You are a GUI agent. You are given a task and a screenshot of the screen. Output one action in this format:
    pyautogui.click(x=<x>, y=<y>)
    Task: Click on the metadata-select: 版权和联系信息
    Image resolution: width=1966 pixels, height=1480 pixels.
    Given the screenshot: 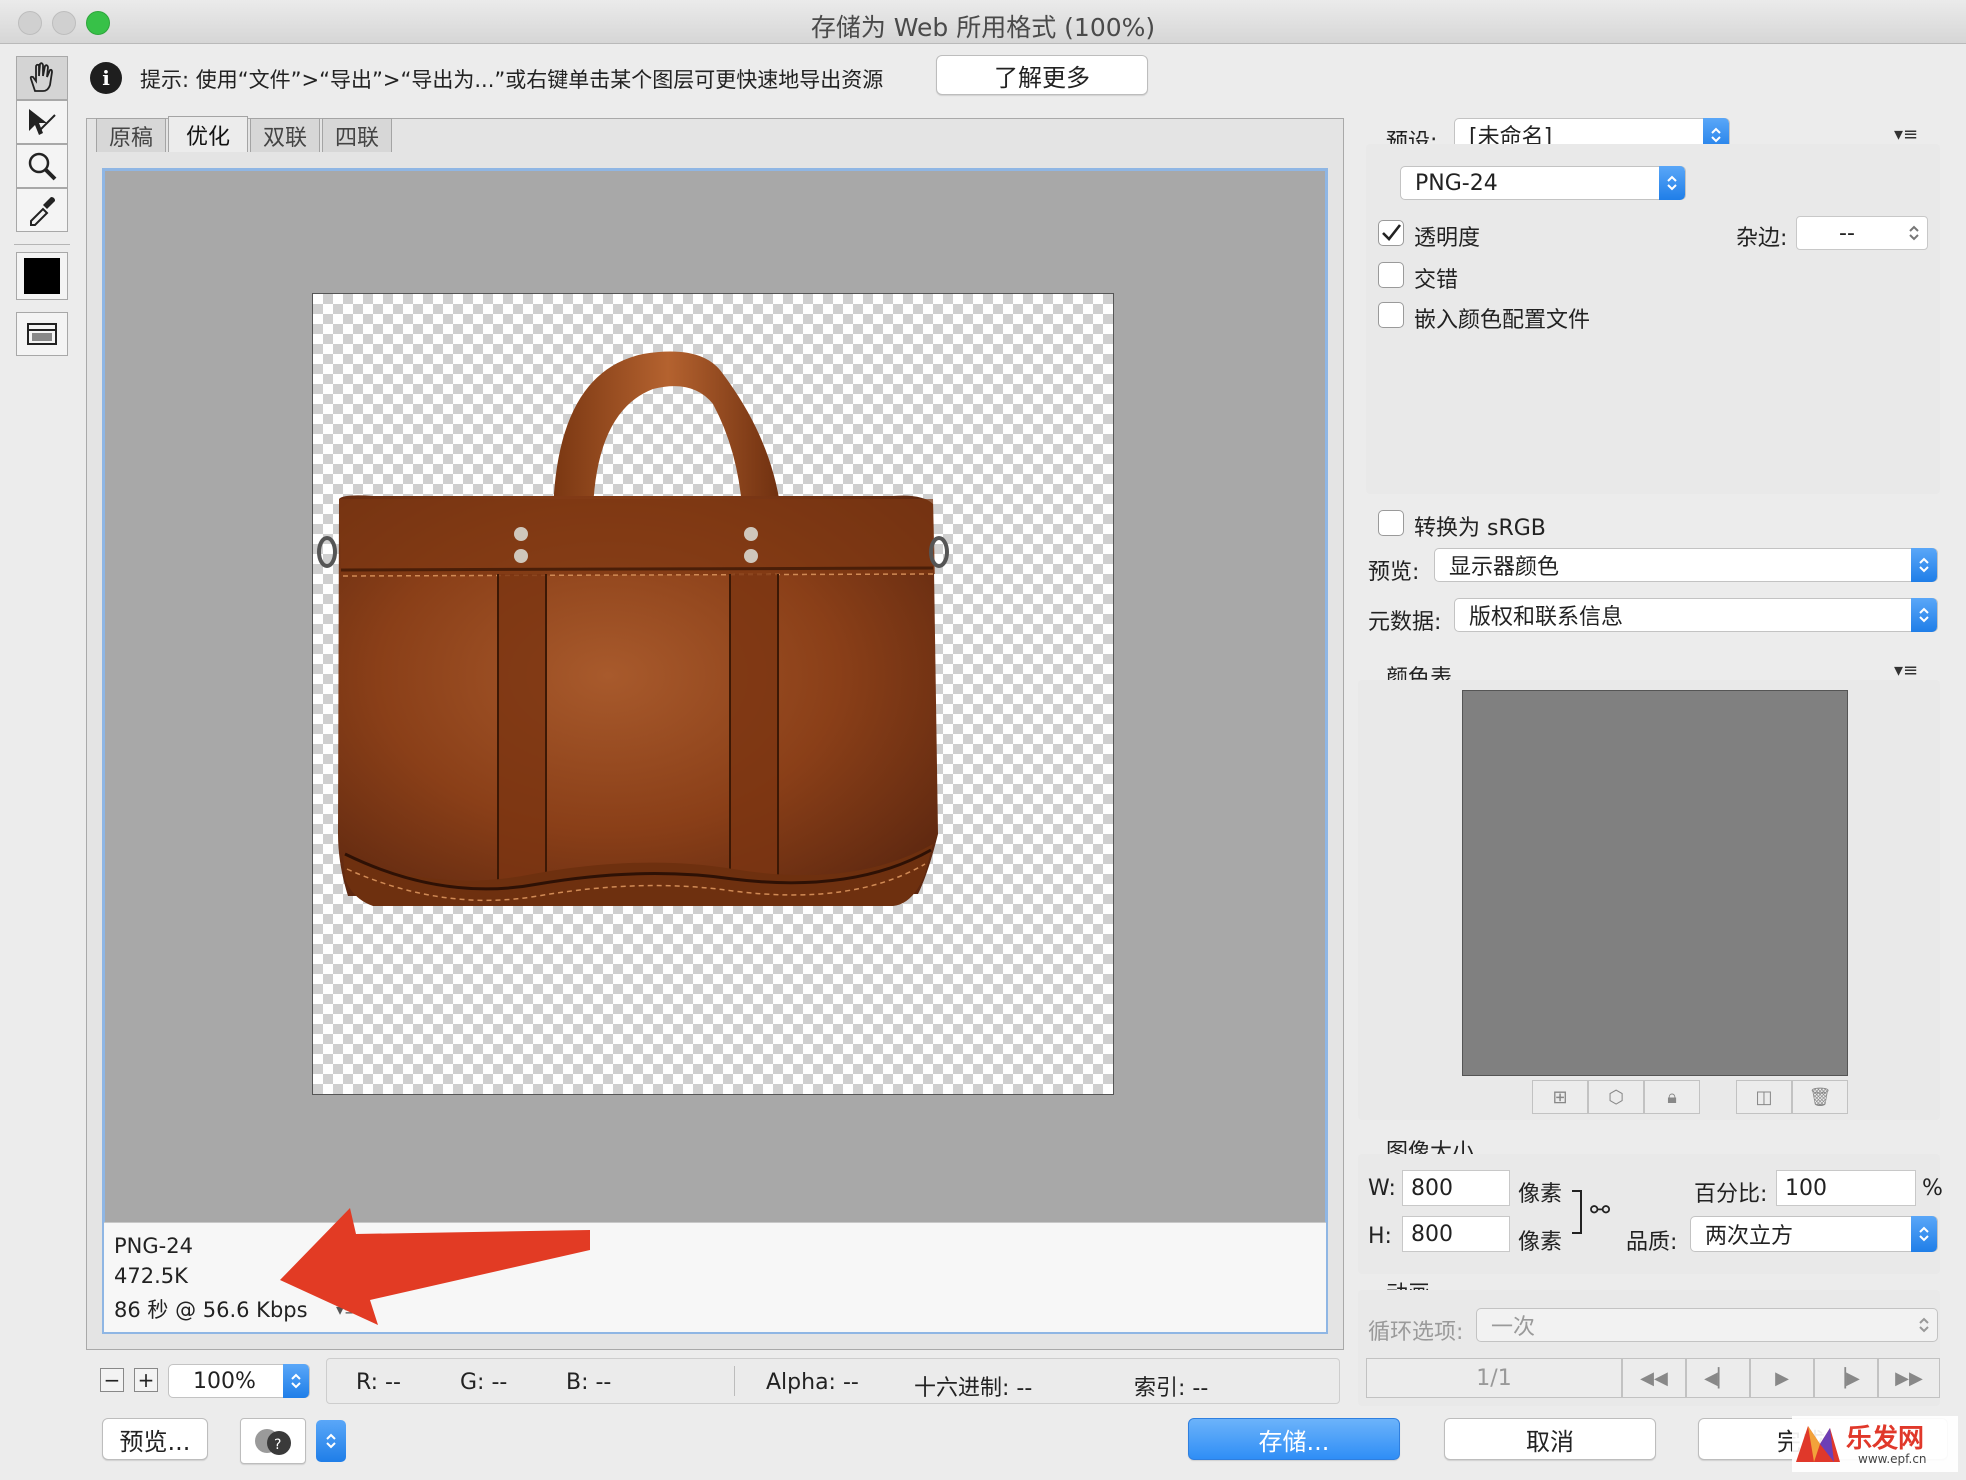 What is the action you would take?
    pyautogui.click(x=1696, y=615)
    